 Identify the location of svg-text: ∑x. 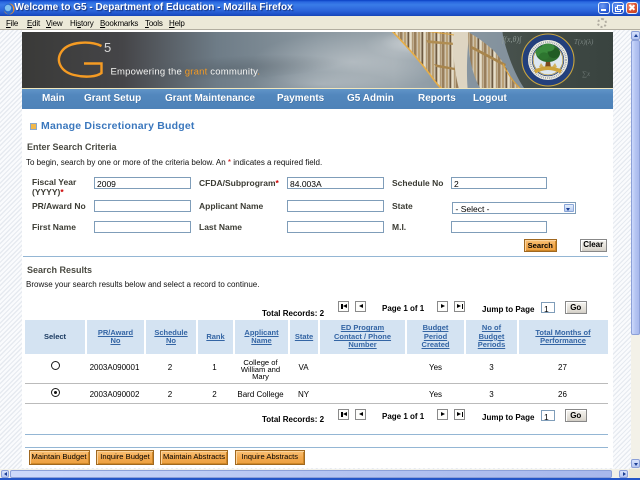
(586, 74).